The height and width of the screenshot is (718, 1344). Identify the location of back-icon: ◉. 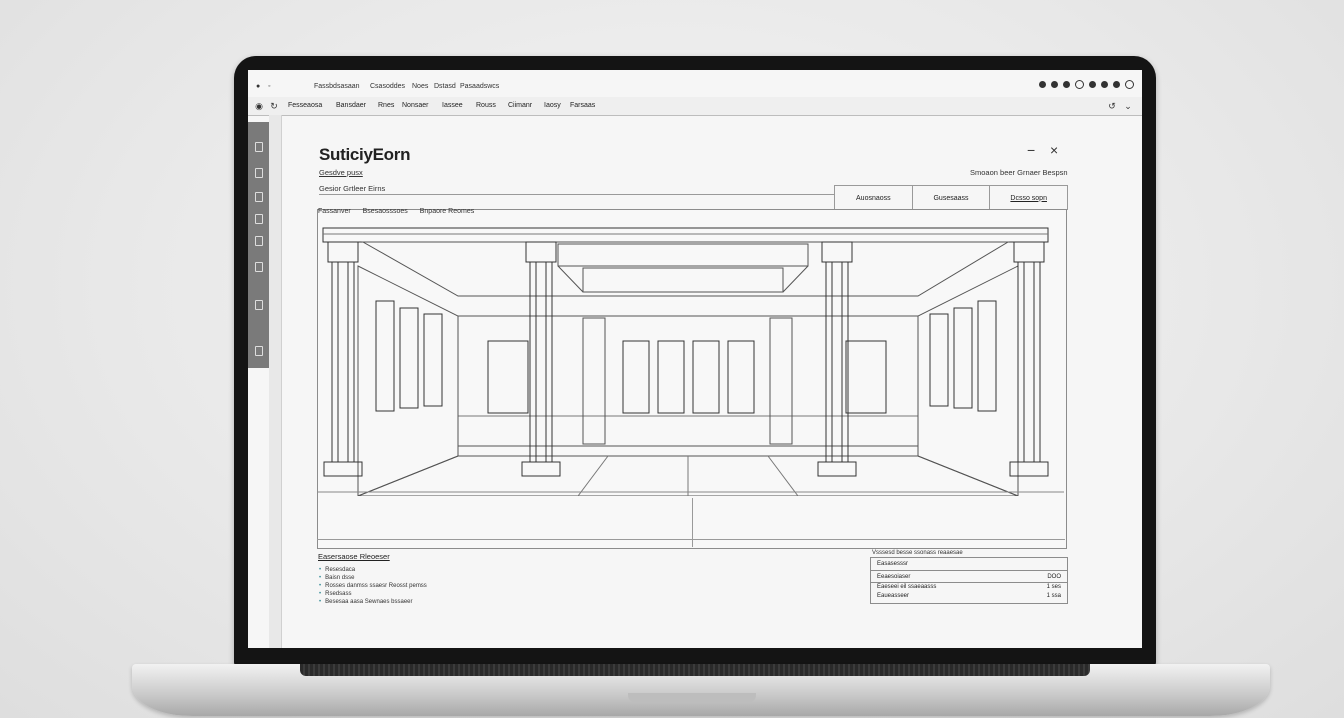
(259, 106).